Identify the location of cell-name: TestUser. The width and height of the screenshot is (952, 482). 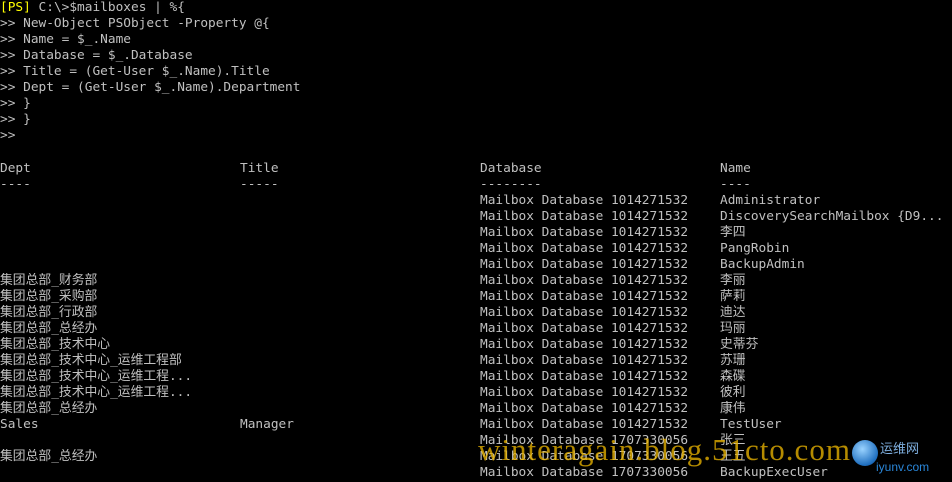
(751, 424).